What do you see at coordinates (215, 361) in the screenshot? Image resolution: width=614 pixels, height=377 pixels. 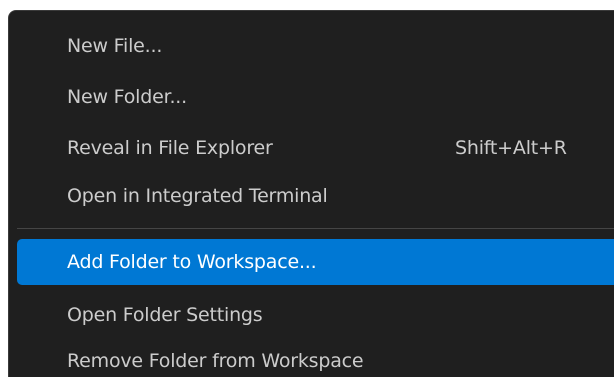 I see `menu-item-label: Remove Folder from Workspace` at bounding box center [215, 361].